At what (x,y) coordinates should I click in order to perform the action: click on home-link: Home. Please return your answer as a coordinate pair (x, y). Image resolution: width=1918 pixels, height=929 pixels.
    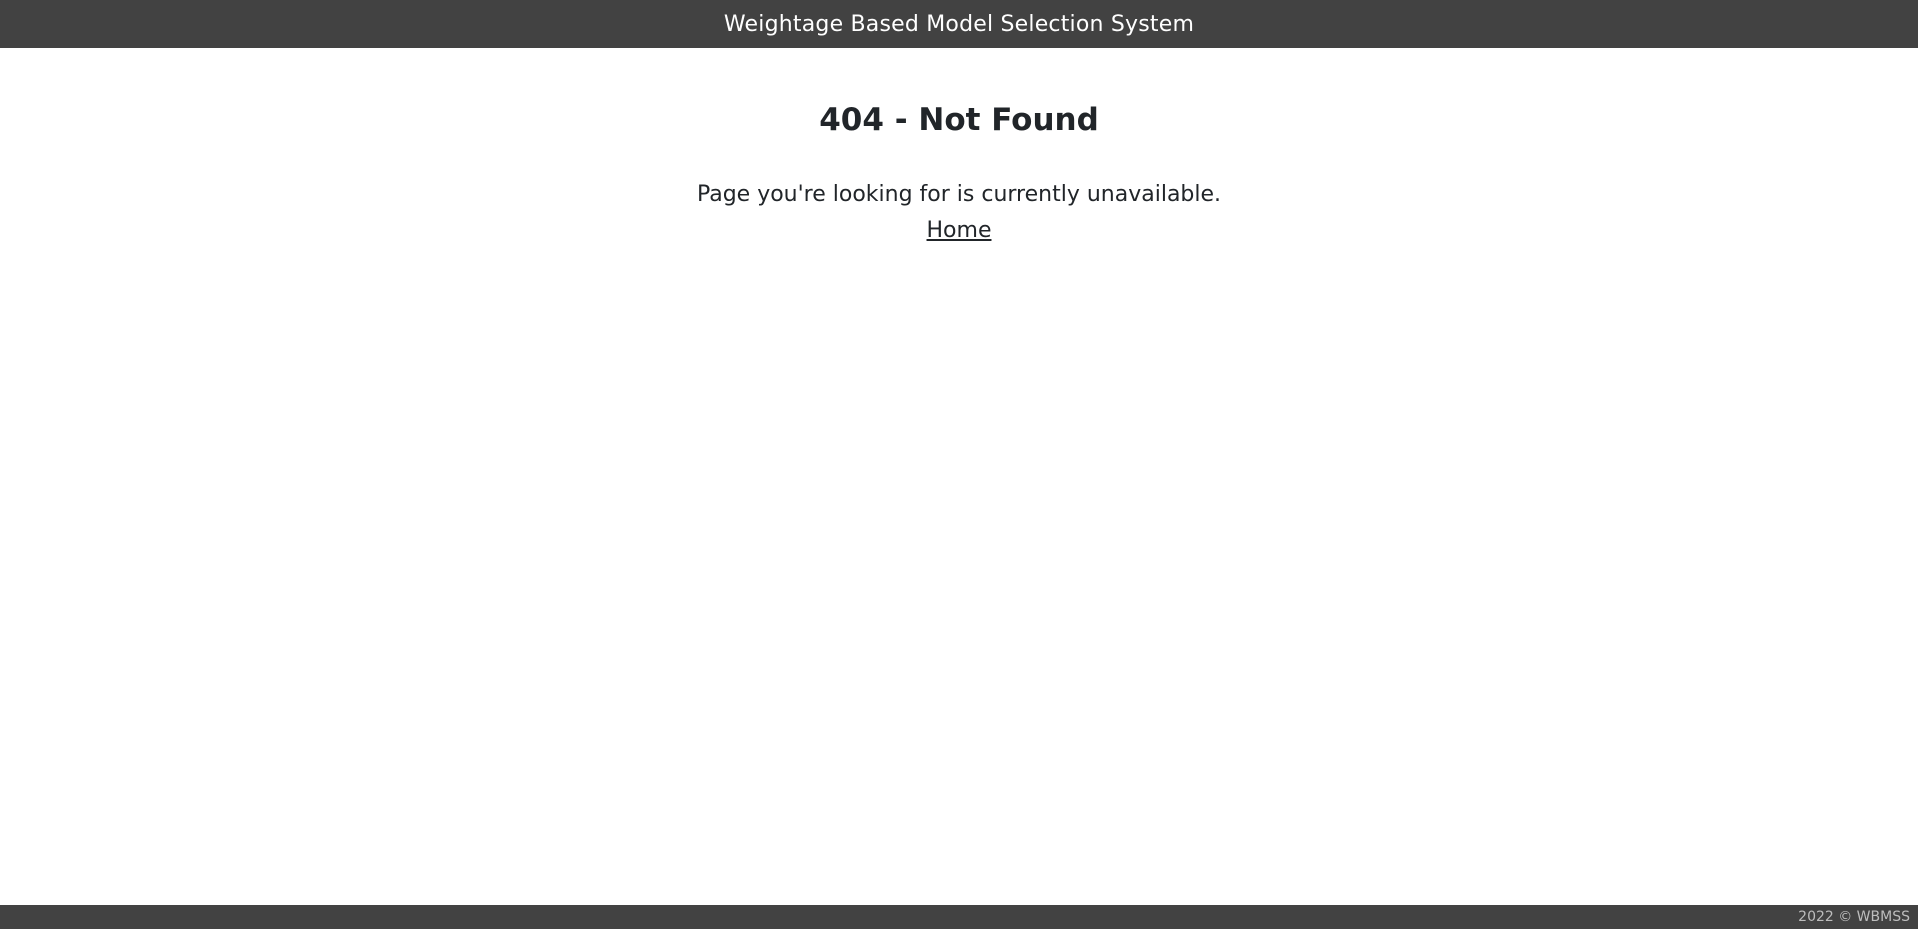
    Looking at the image, I should click on (959, 231).